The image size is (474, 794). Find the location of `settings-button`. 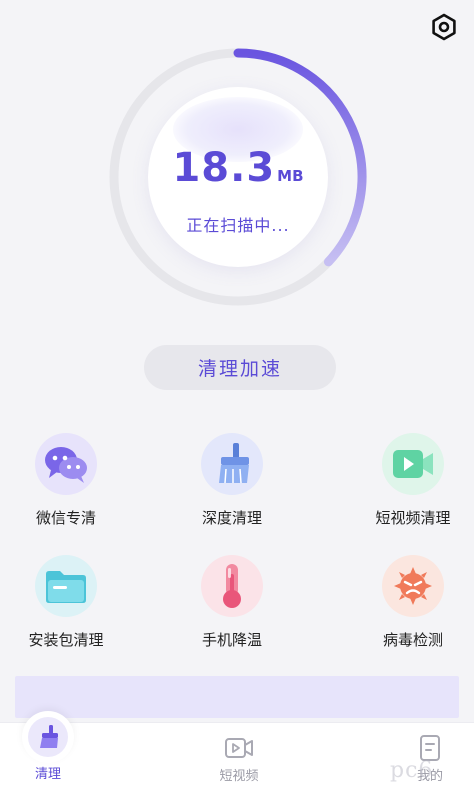

settings-button is located at coordinates (444, 29).